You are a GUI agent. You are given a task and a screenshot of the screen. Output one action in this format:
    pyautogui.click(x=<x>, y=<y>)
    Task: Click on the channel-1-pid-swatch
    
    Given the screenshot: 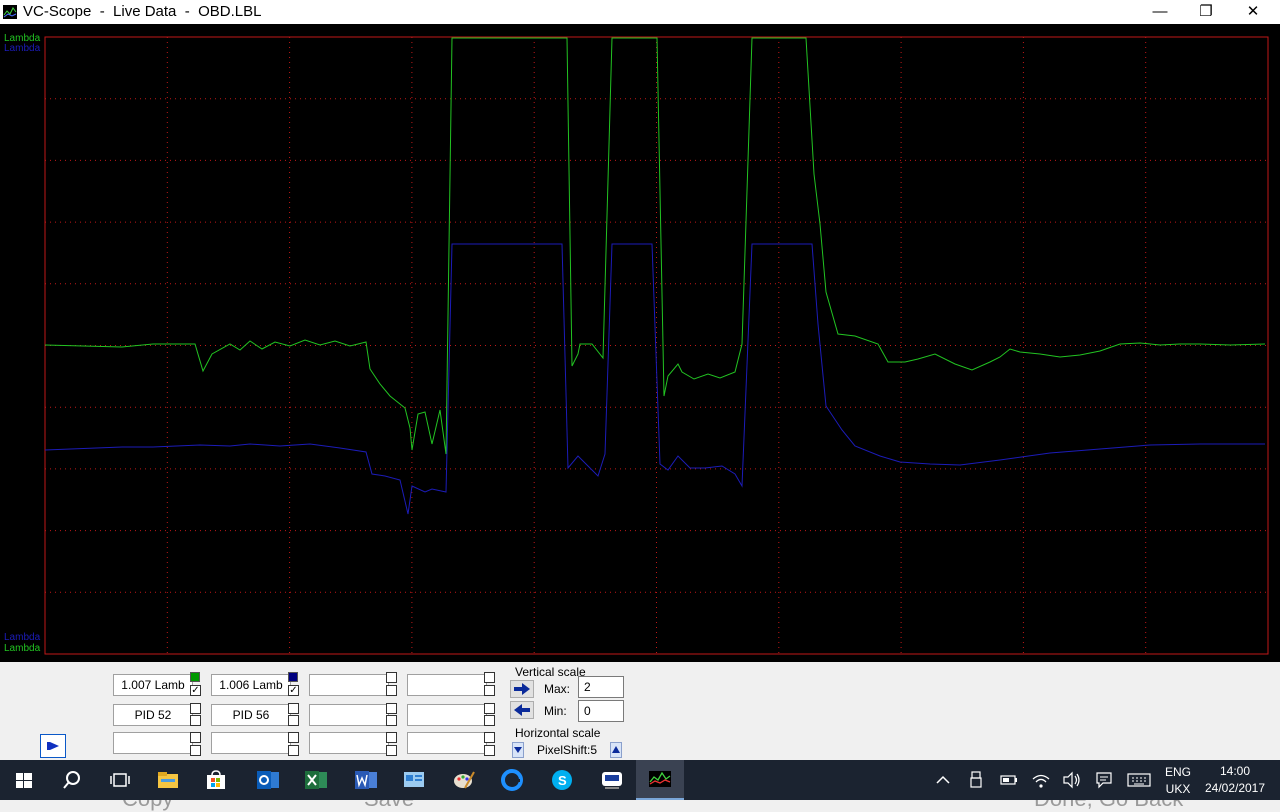 What is the action you would take?
    pyautogui.click(x=195, y=708)
    